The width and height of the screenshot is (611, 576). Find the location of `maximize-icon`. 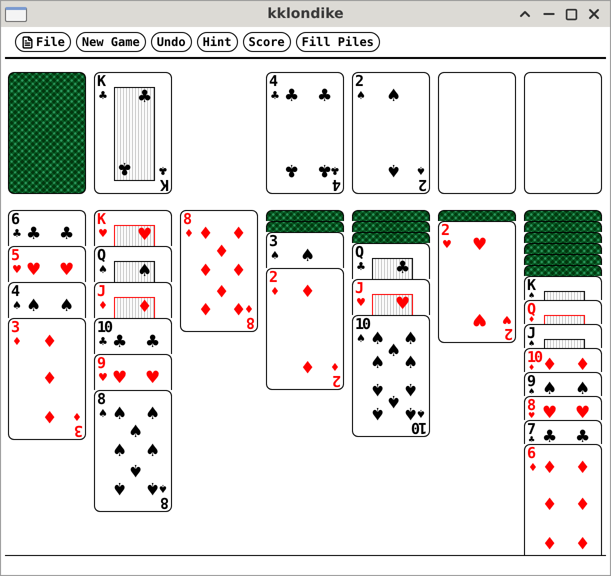

maximize-icon is located at coordinates (571, 14).